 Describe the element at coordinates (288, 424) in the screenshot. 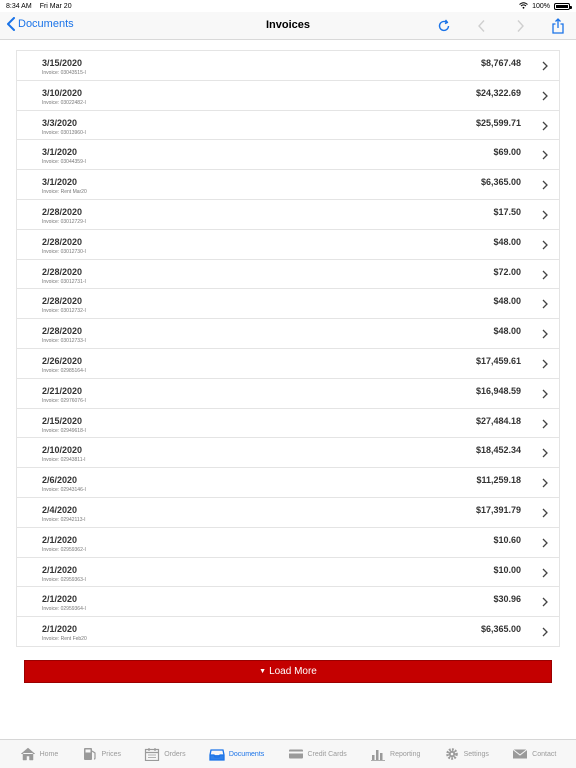

I see `invoice-row: 2/15/2020 Invoice: 02949618-I $27,484.18` at that location.